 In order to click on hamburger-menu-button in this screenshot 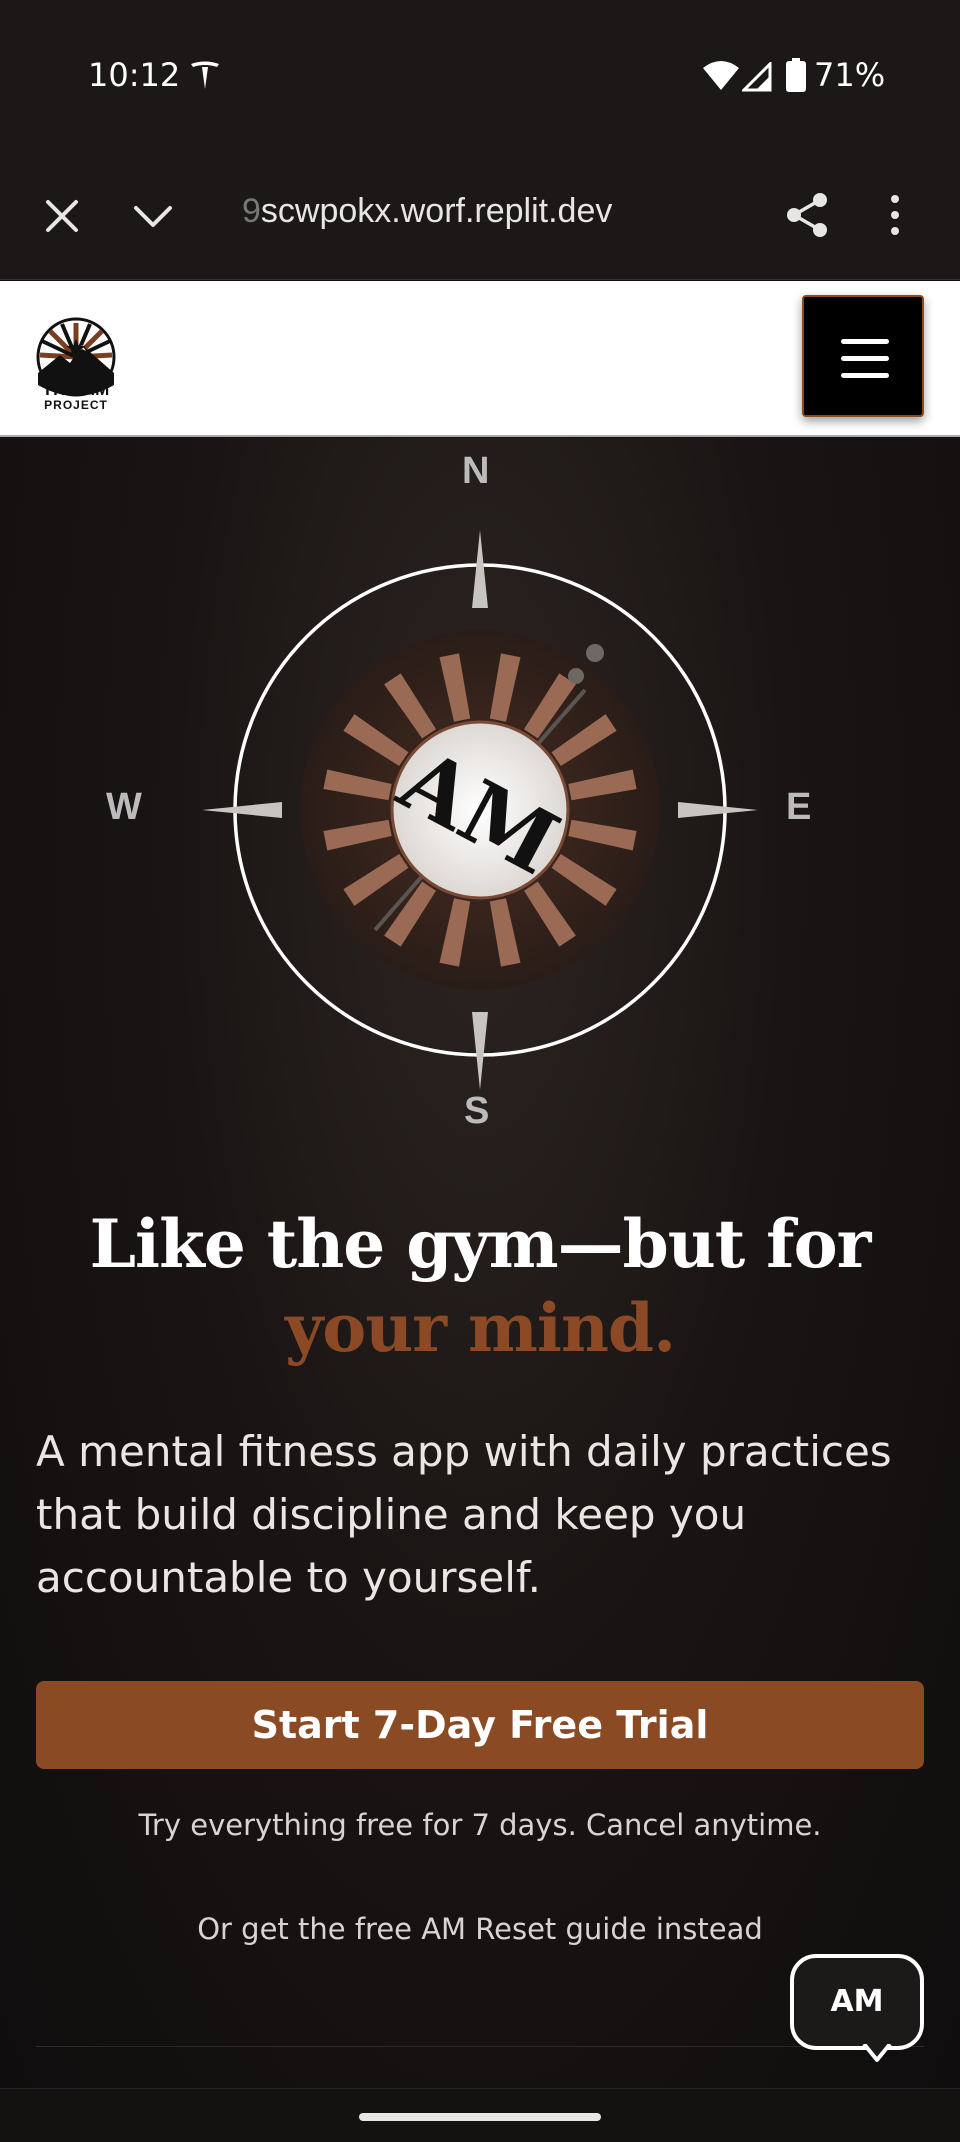, I will do `click(863, 356)`.